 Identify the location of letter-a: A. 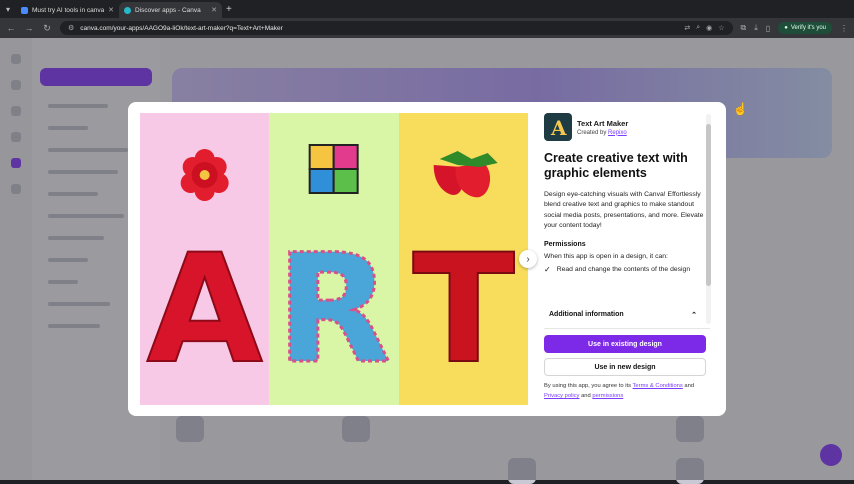
(205, 310).